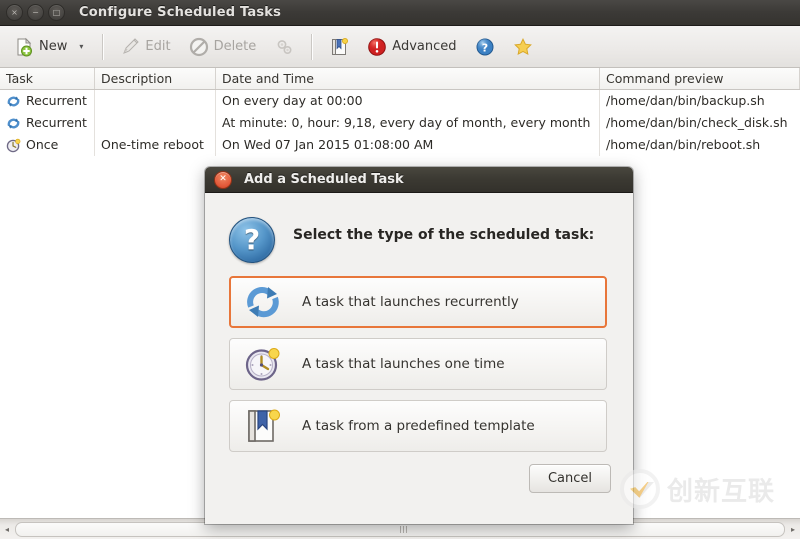  What do you see at coordinates (408, 78) in the screenshot?
I see `column-header-datetime: Date and Time` at bounding box center [408, 78].